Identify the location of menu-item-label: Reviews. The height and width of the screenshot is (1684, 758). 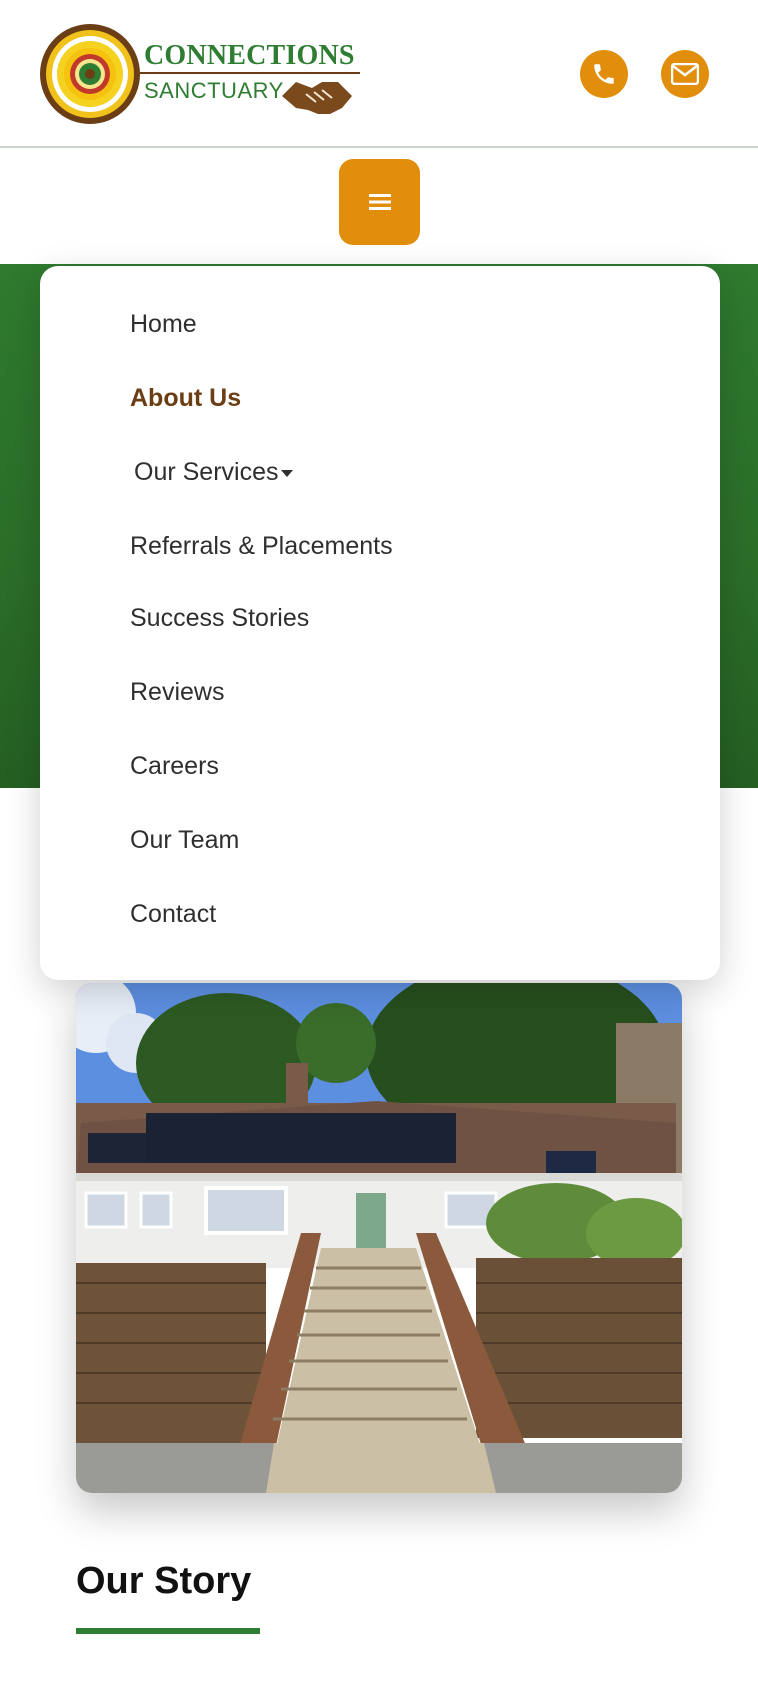
(177, 692).